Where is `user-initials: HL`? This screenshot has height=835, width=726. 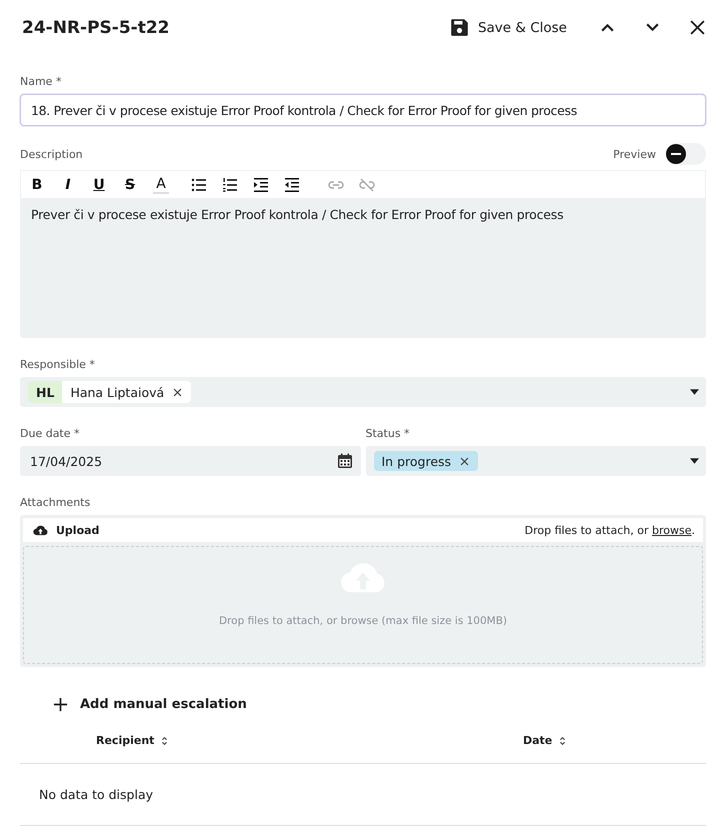 user-initials: HL is located at coordinates (45, 392).